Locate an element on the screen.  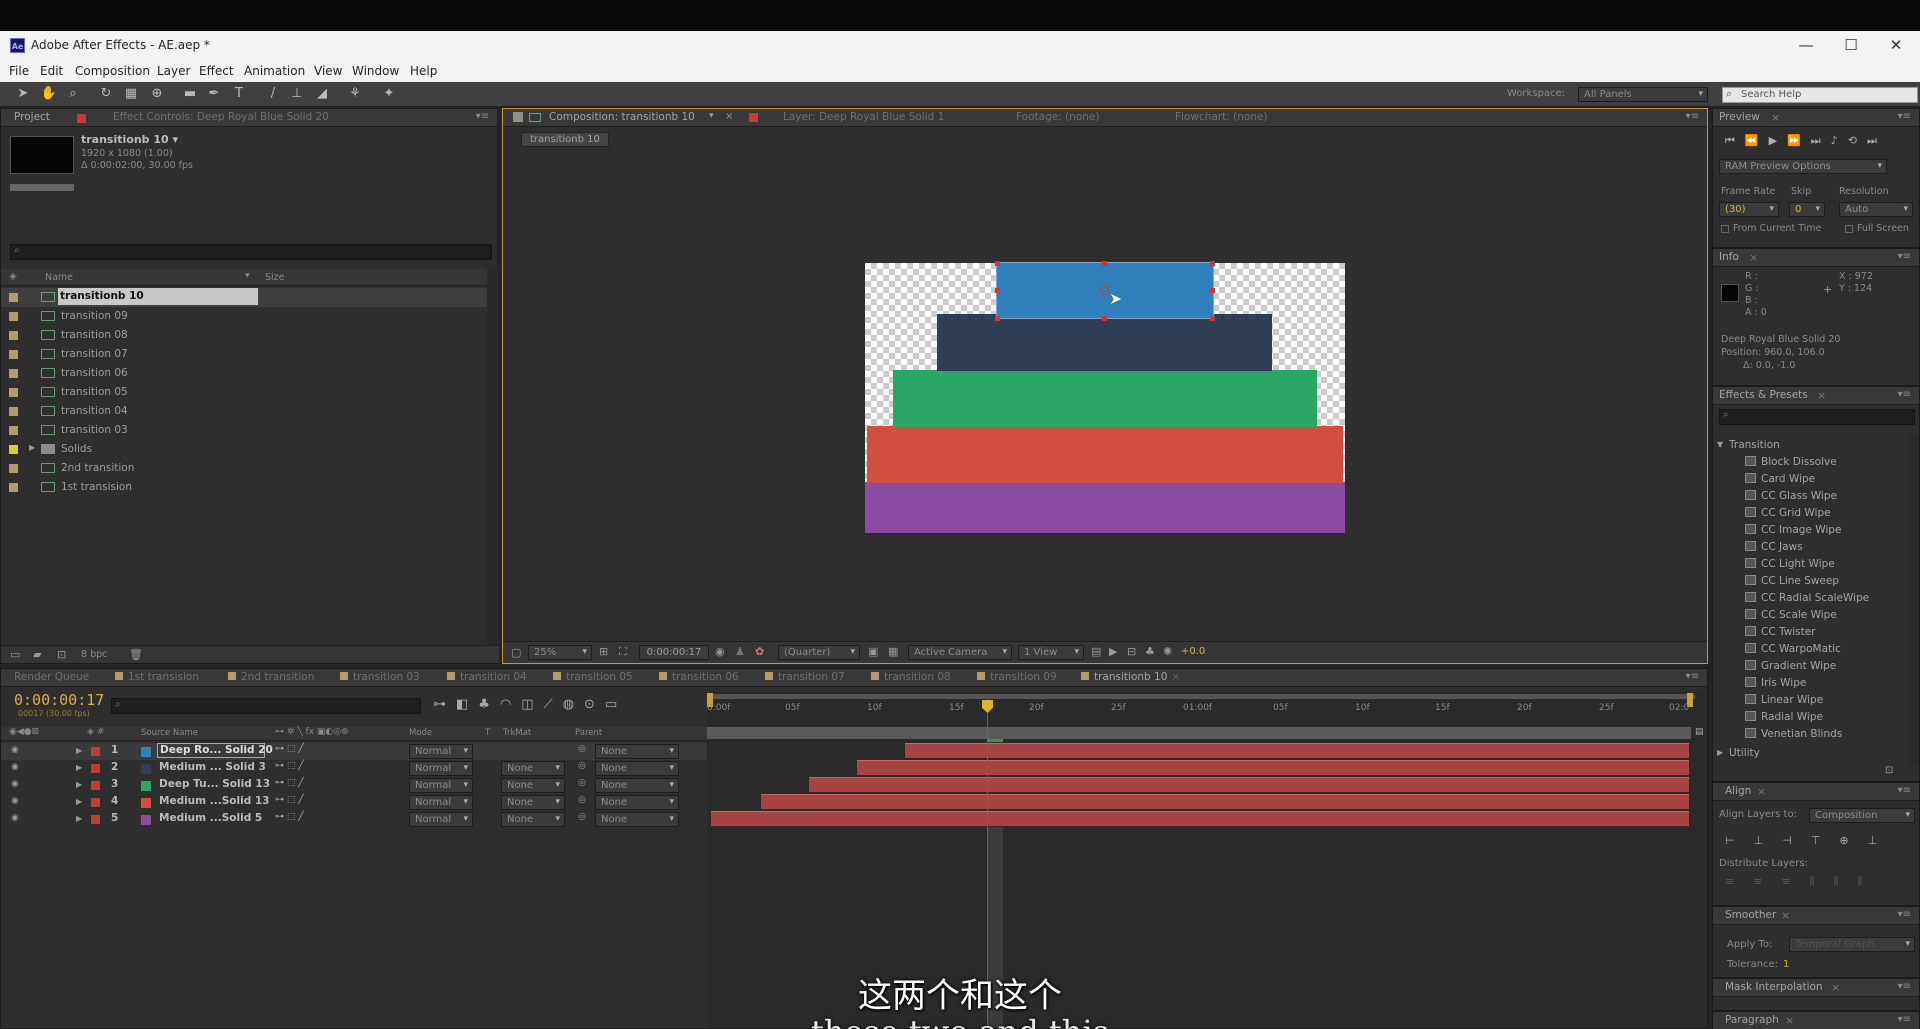
draft-3d-icon: ◧ is located at coordinates (467, 704).